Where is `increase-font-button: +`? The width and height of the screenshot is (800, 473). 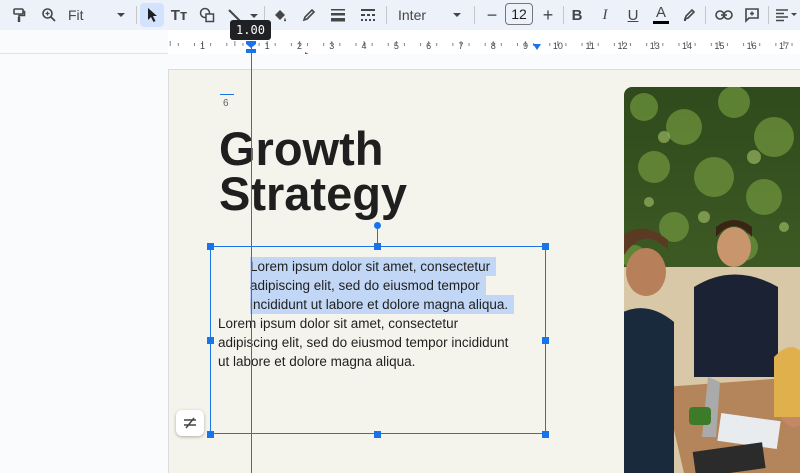
increase-font-button: + is located at coordinates (548, 15).